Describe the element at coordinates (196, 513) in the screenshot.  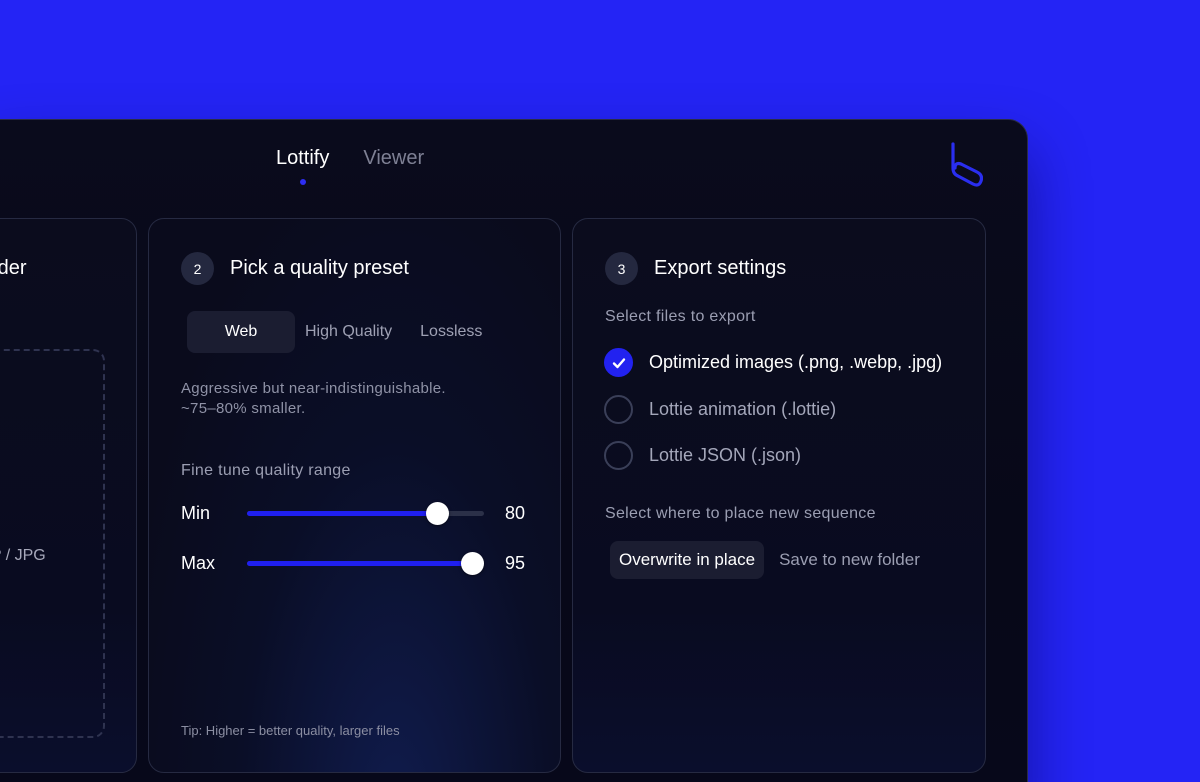
I see `min-label: Min` at that location.